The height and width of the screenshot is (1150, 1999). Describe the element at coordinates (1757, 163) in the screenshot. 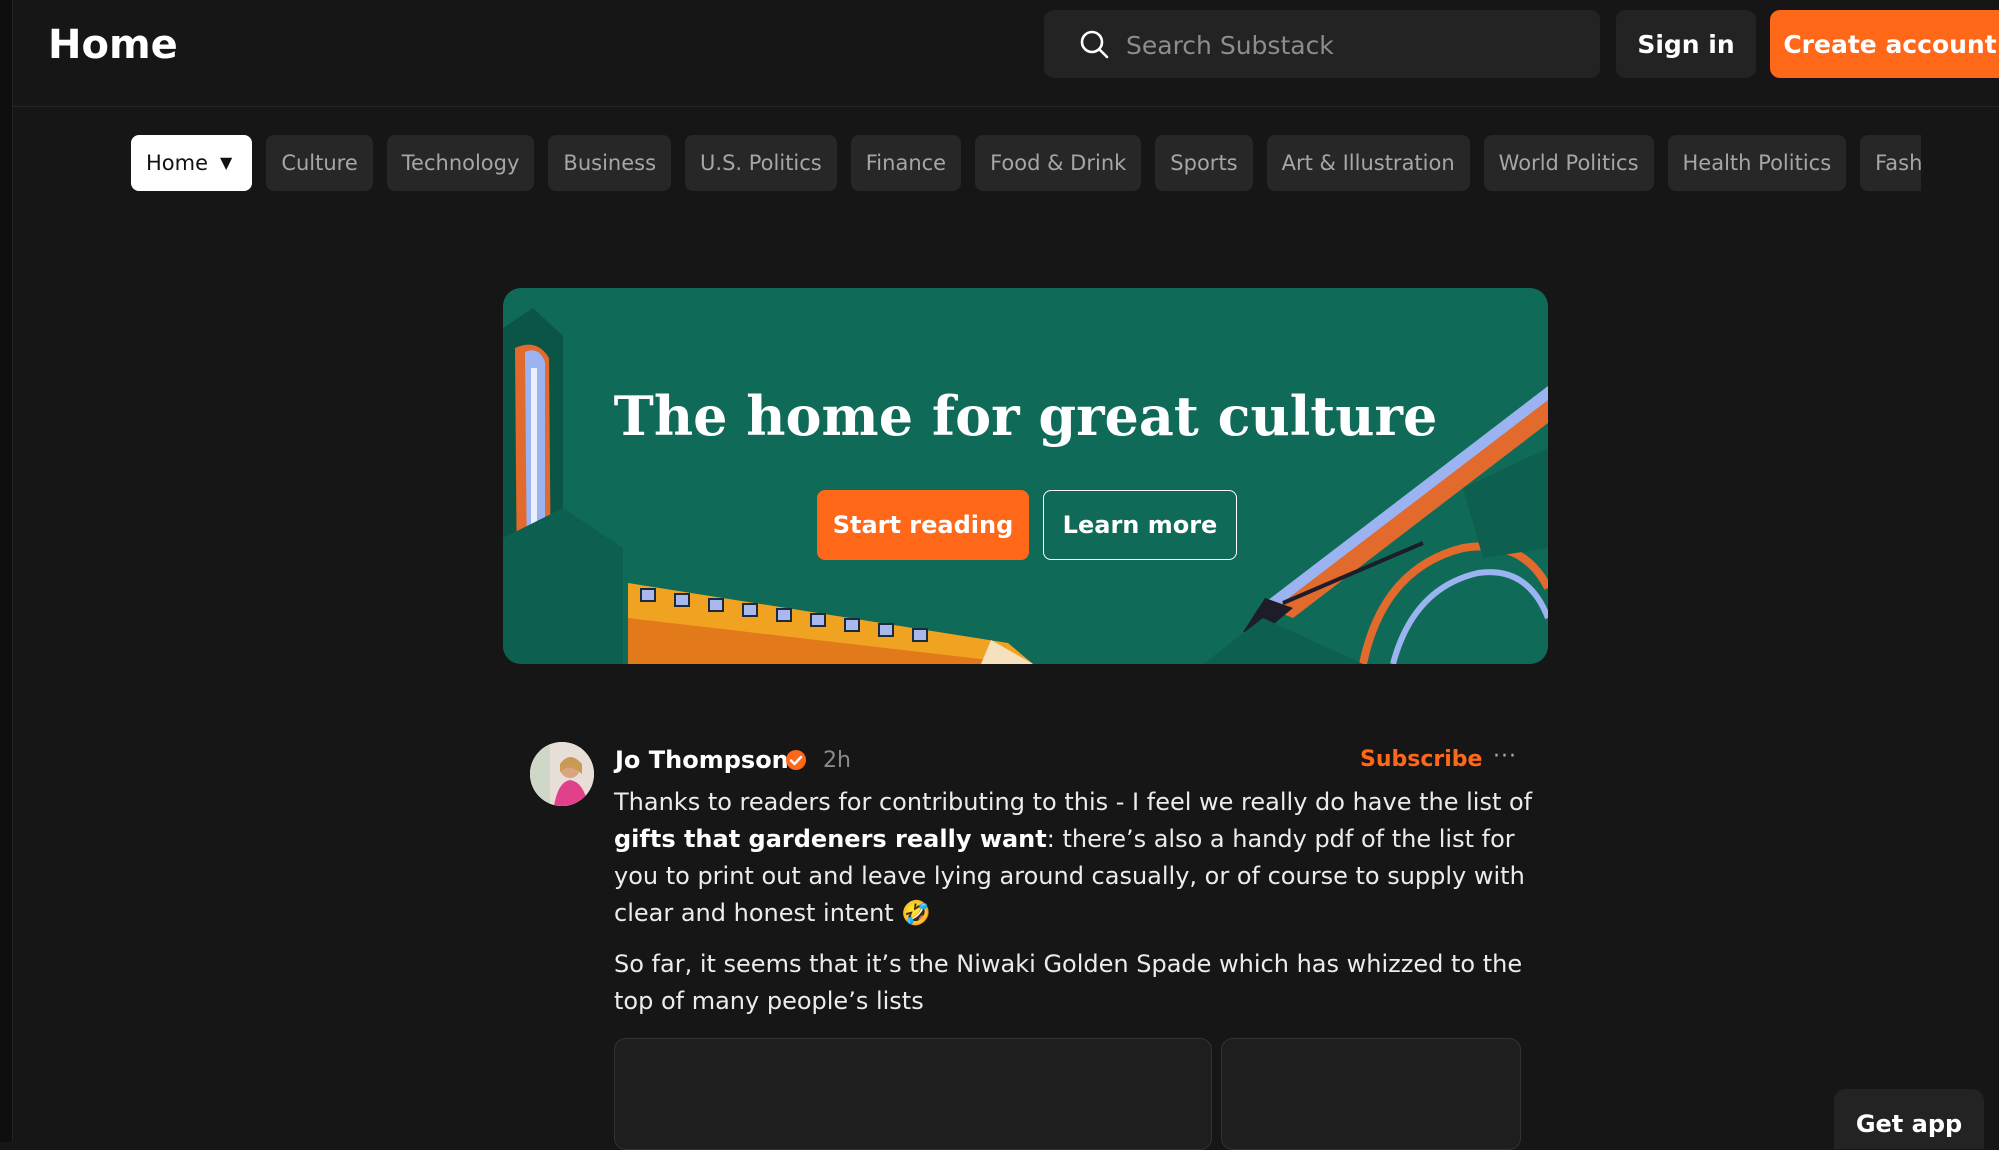

I see `category-health-politics: Health Politics` at that location.